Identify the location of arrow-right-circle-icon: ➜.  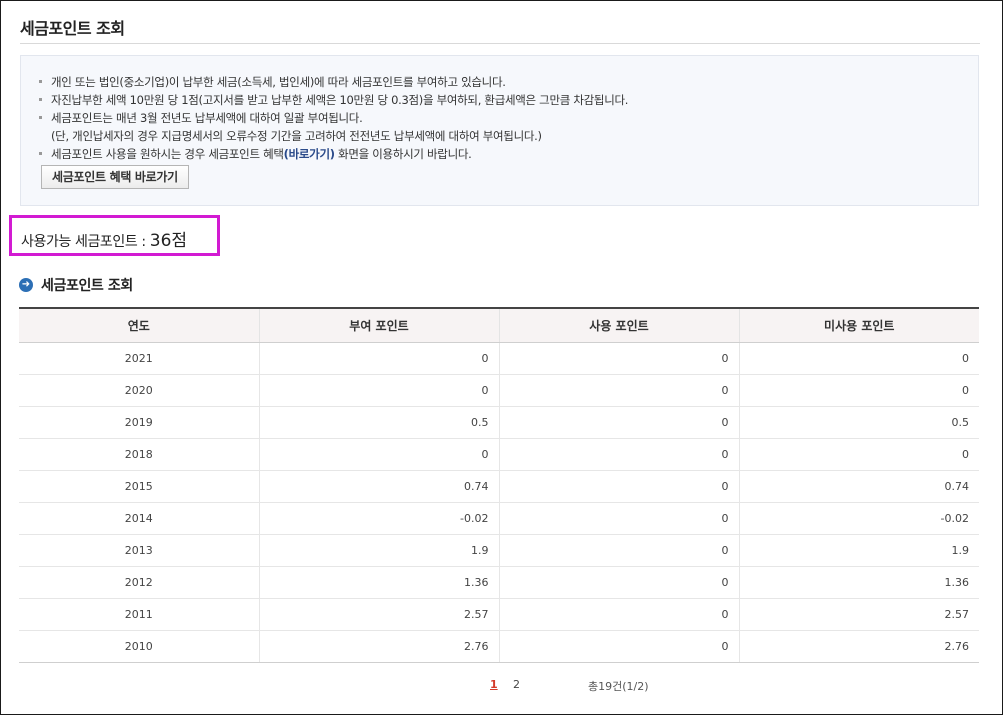
(26, 285).